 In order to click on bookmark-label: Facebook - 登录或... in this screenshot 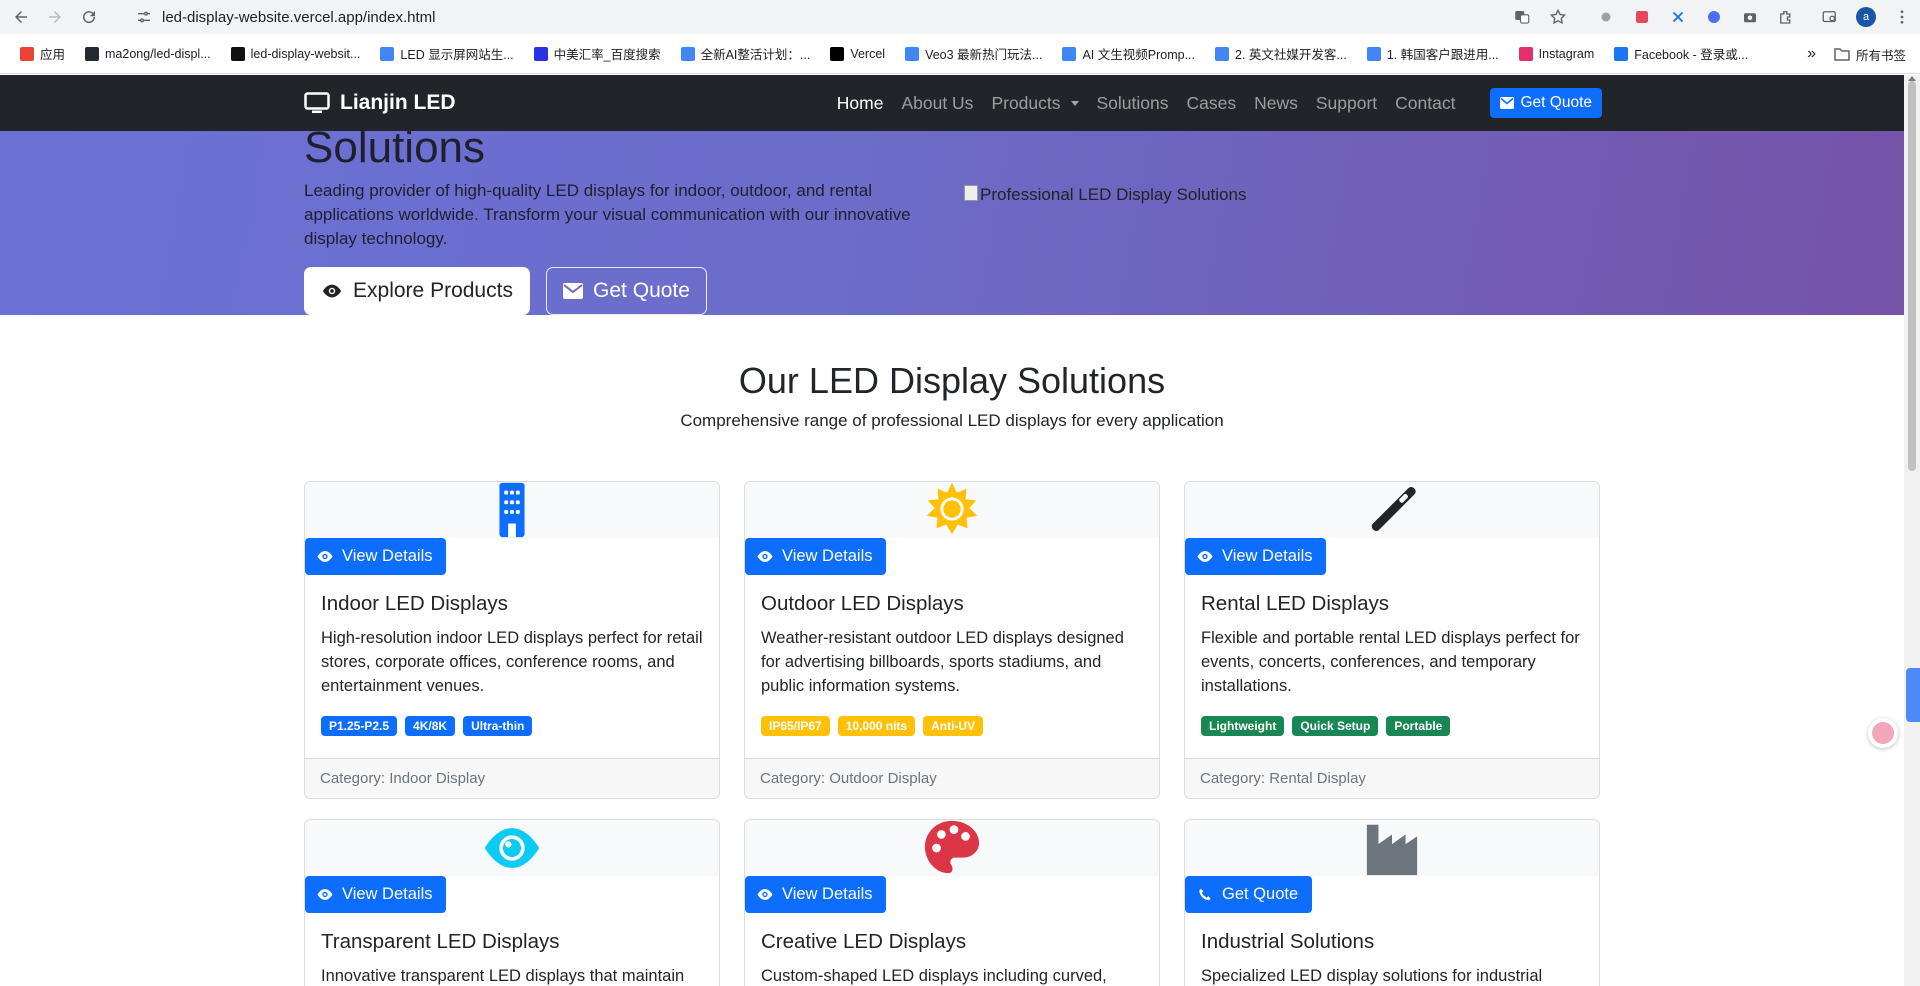, I will do `click(1691, 55)`.